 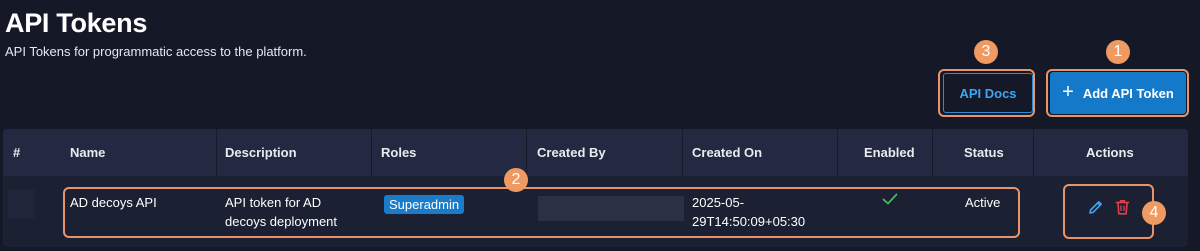 I want to click on column-header-created-by: Created By, so click(x=571, y=152).